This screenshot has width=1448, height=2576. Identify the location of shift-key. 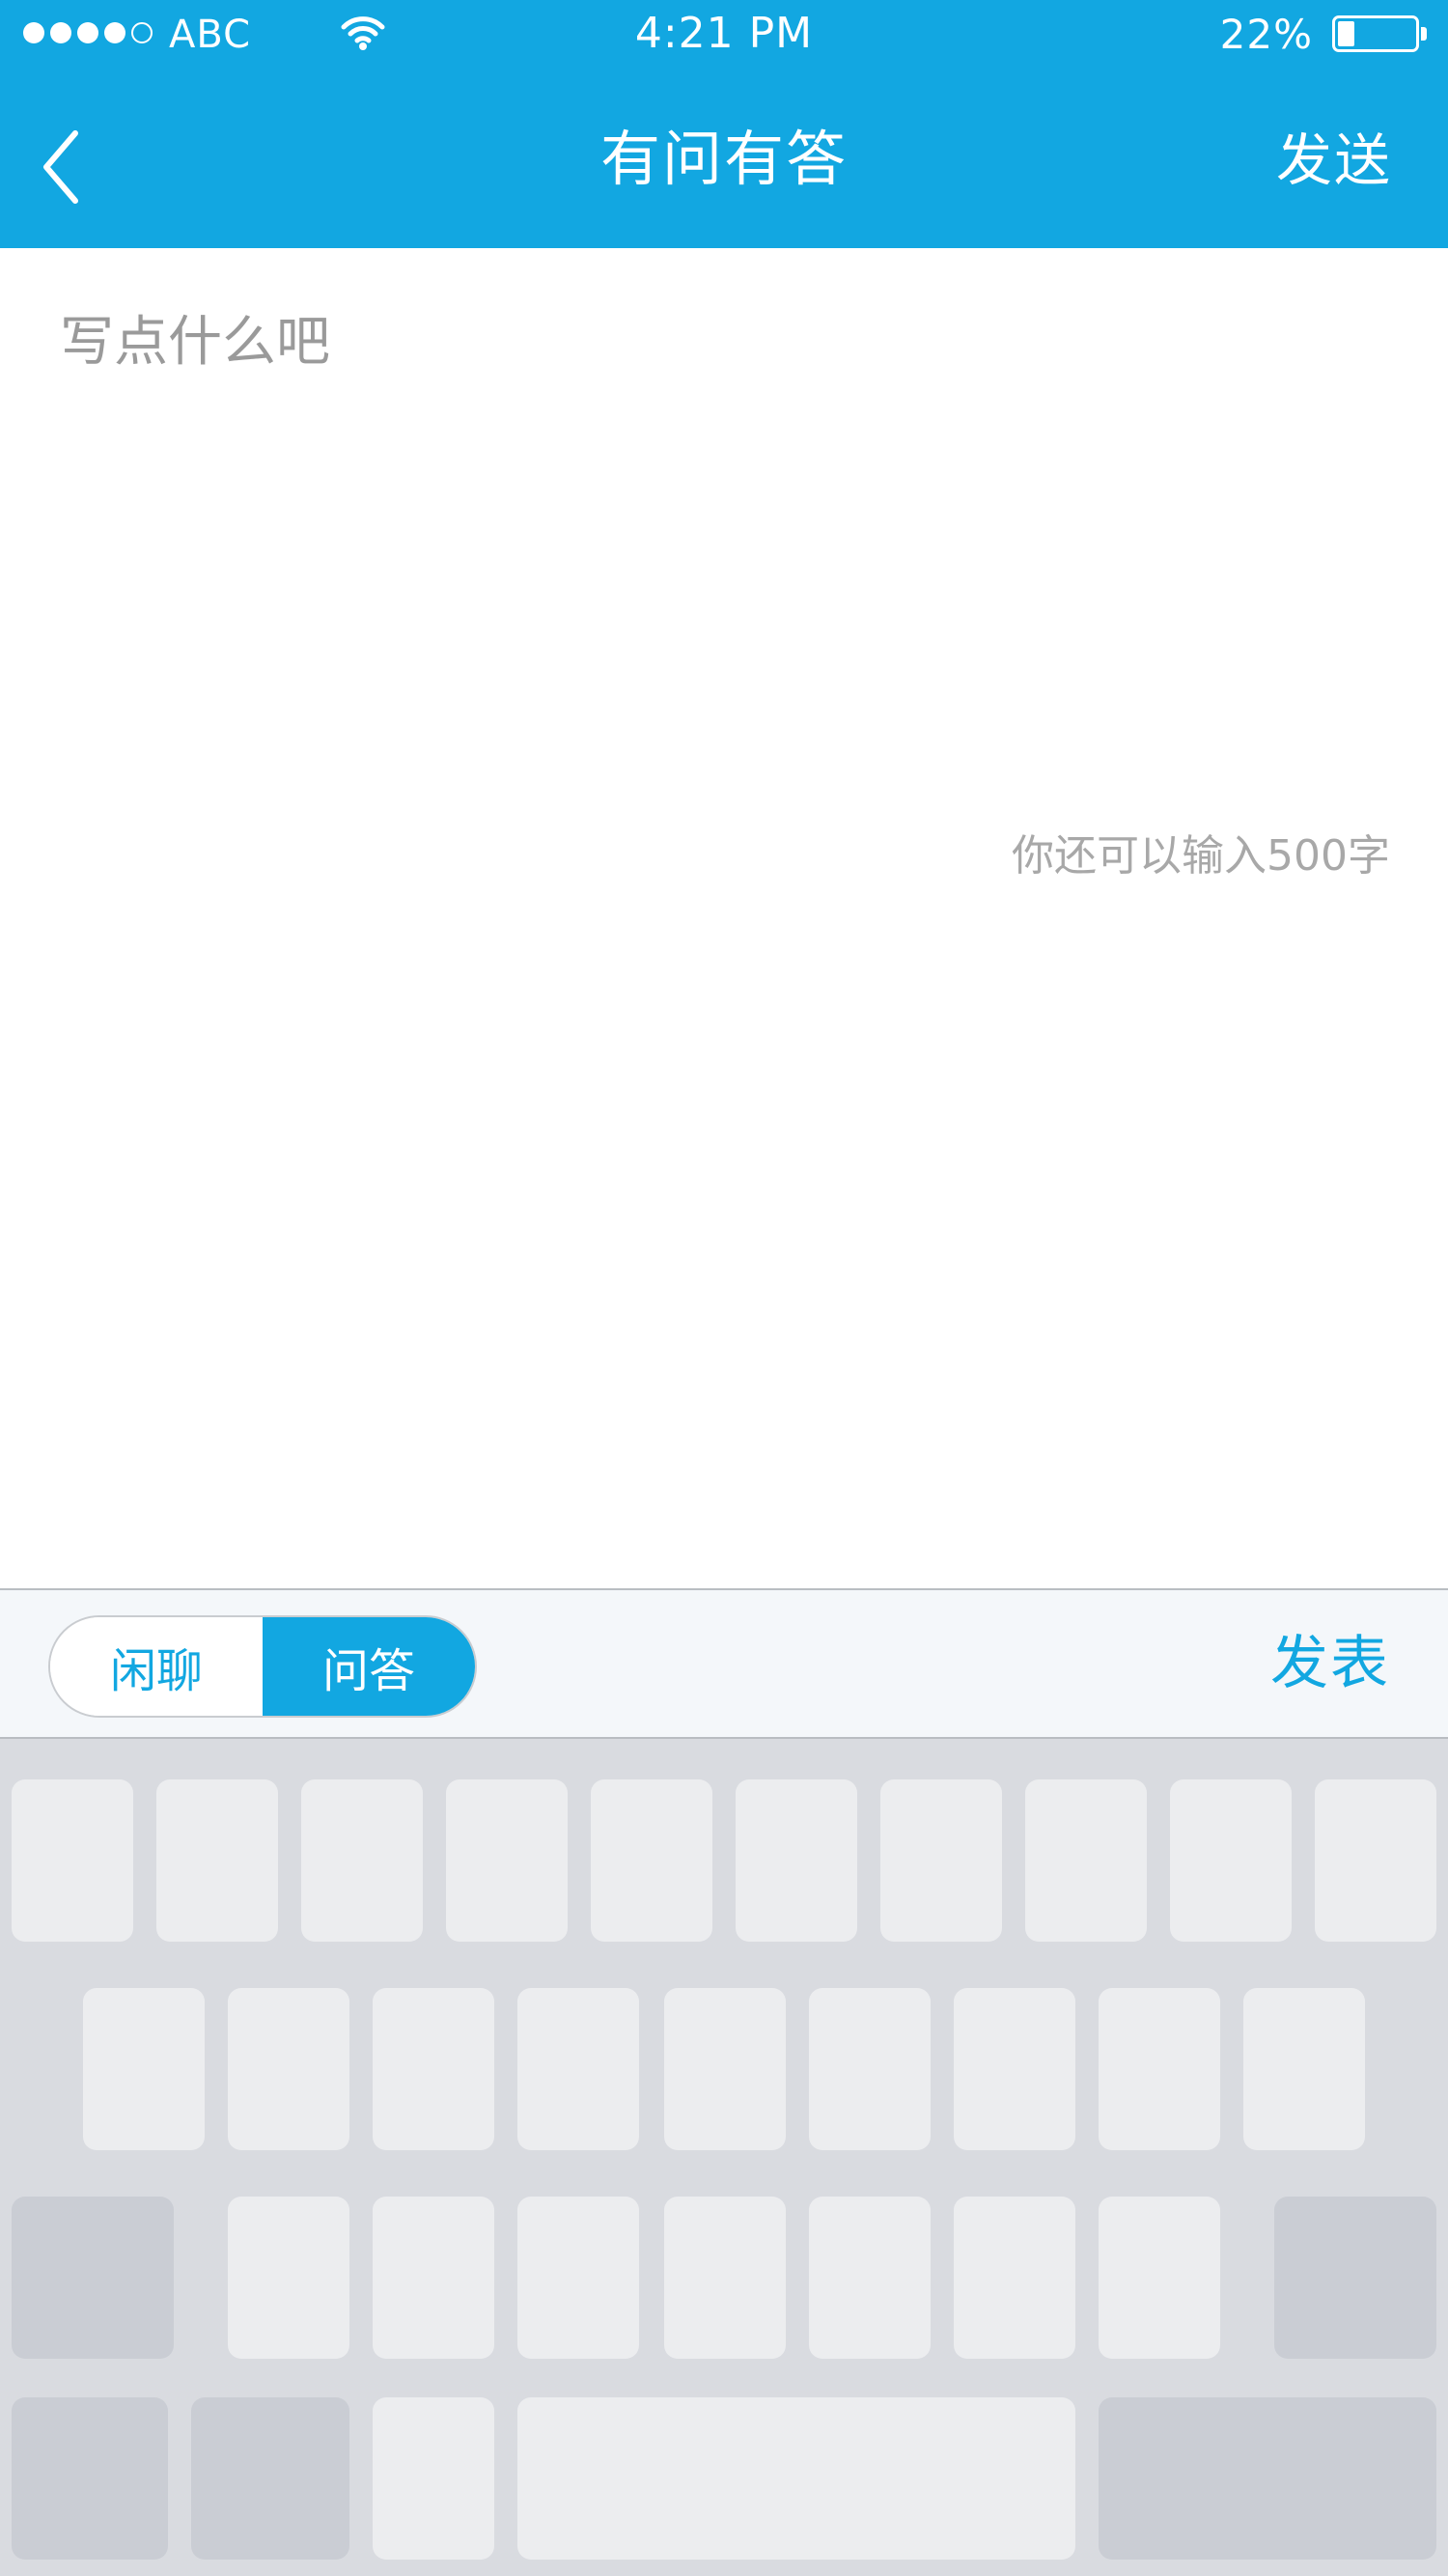
(93, 2278).